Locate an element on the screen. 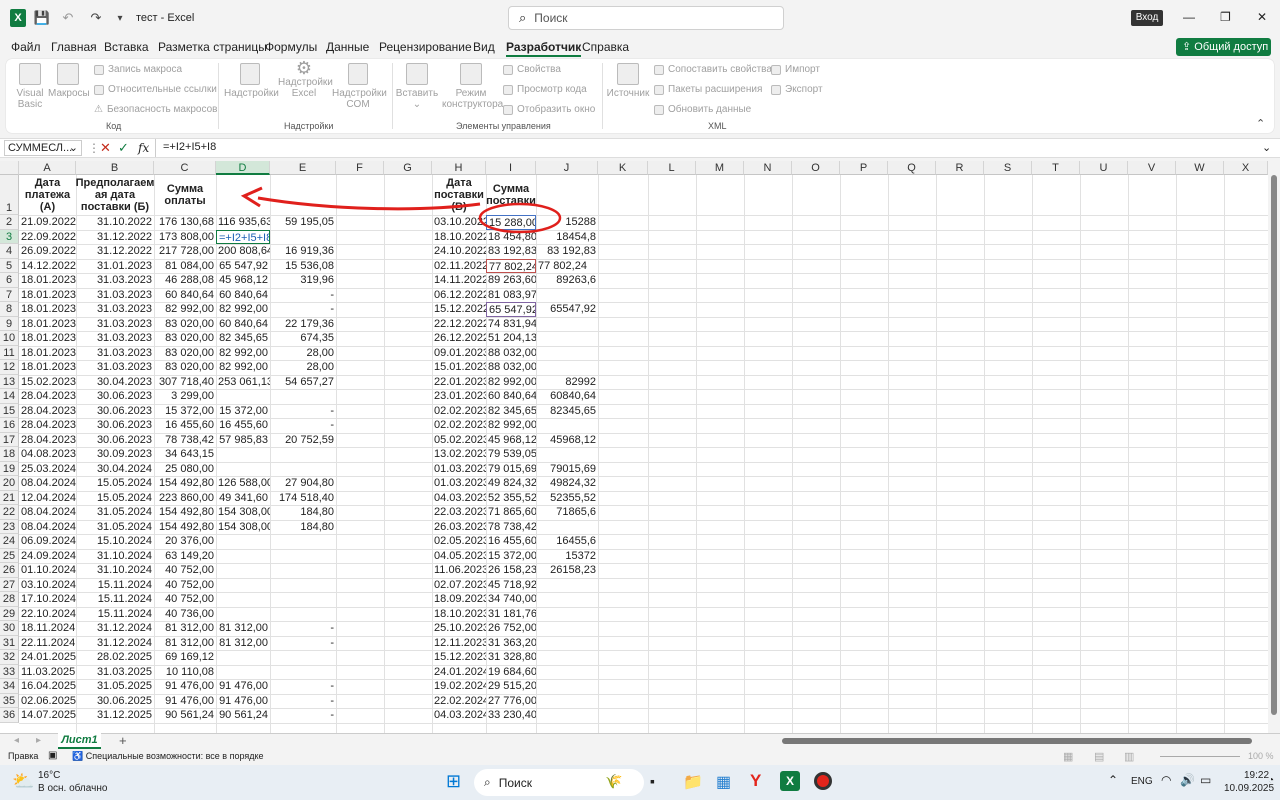  hand-drawn-annotation is located at coordinates (401, 210).